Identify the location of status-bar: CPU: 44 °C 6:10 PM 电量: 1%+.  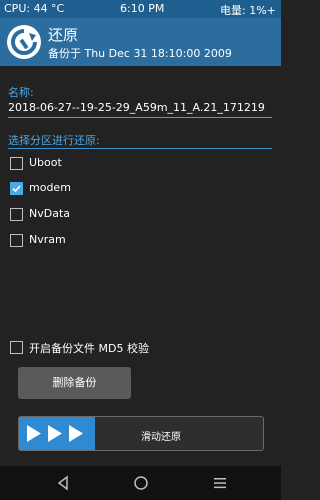
(140, 9).